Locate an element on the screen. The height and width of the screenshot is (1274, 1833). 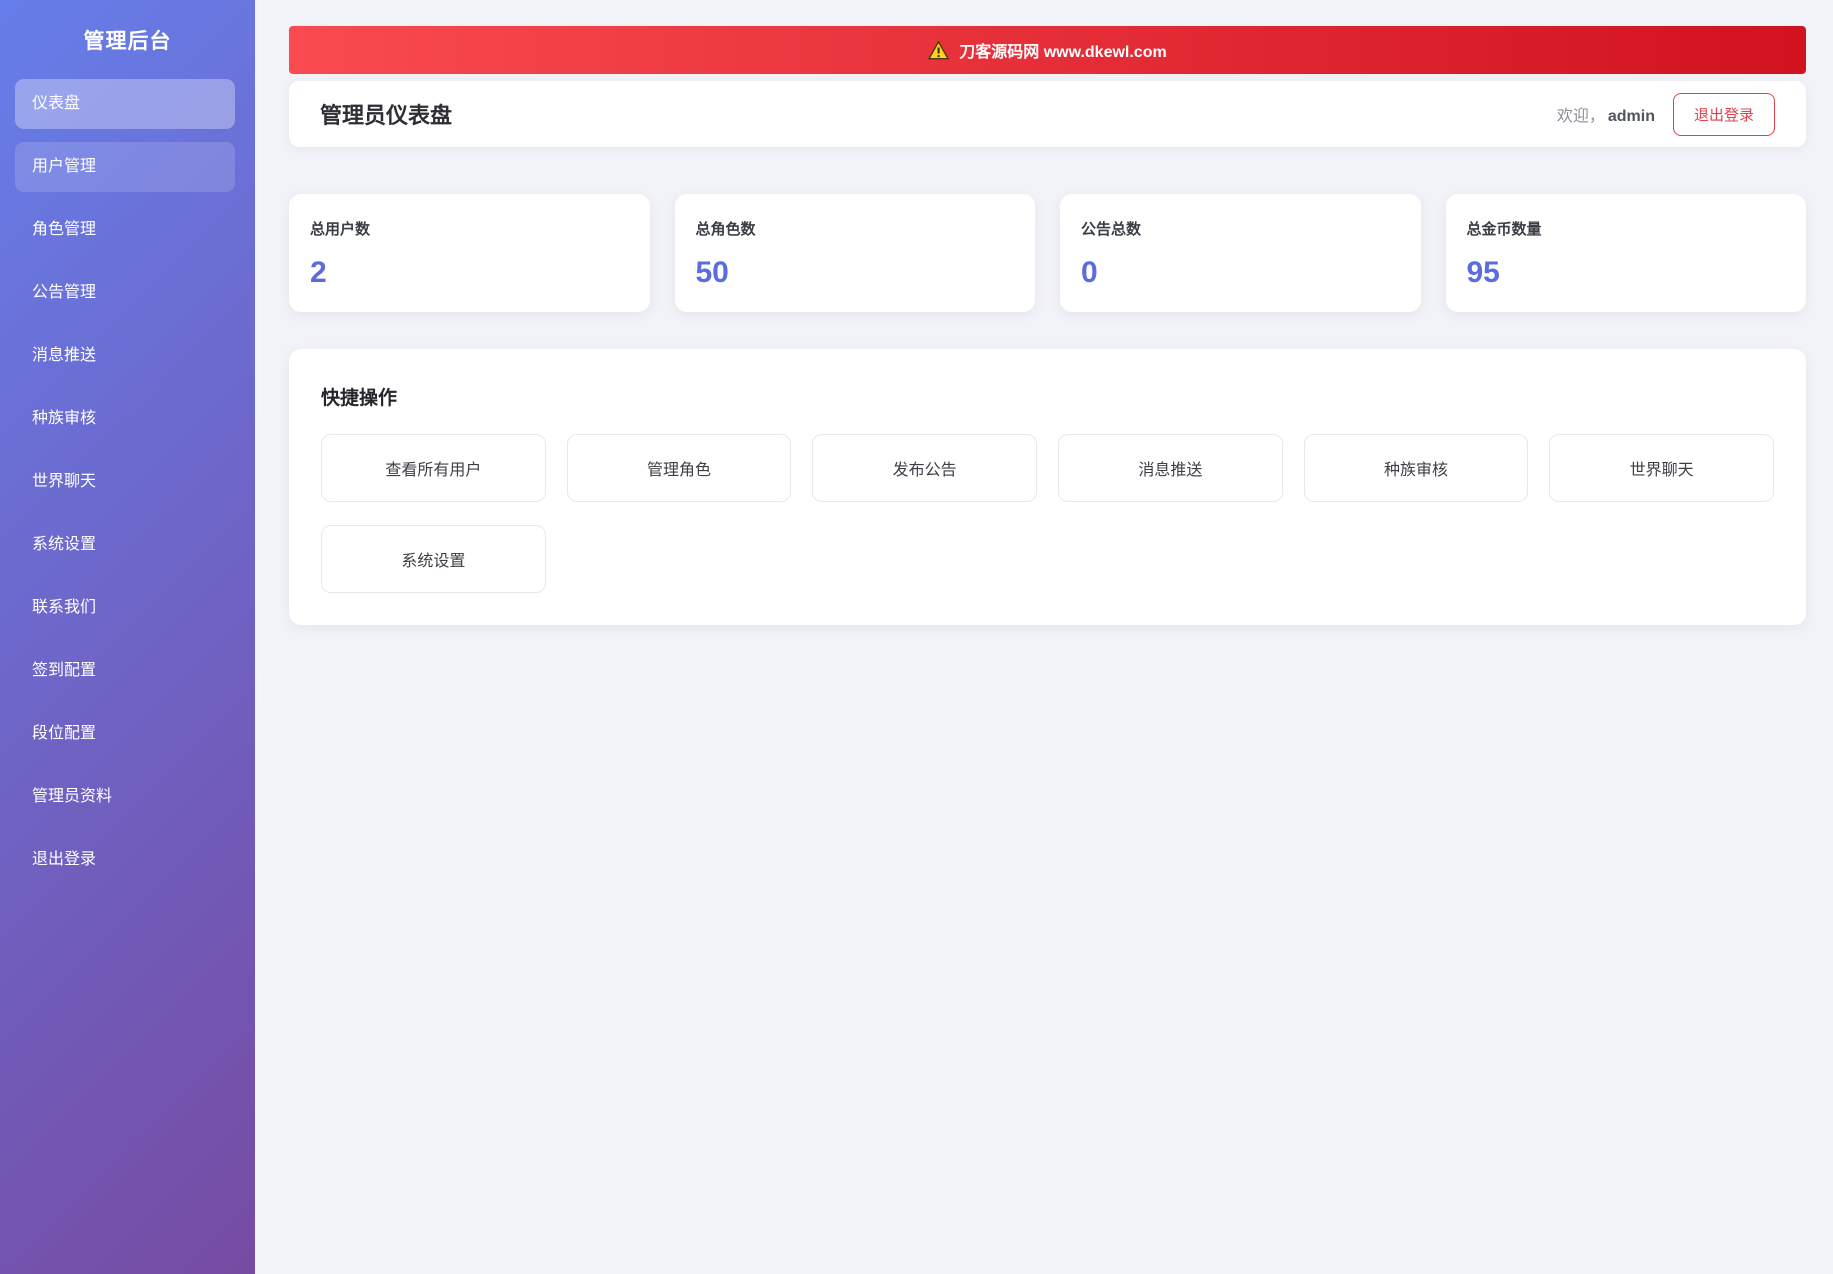
sidebar-item: 退出登录 is located at coordinates (125, 860).